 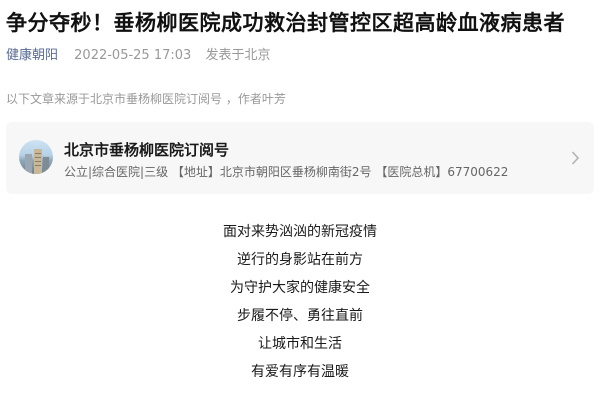 I want to click on hospital-building-avatar, so click(x=36, y=157).